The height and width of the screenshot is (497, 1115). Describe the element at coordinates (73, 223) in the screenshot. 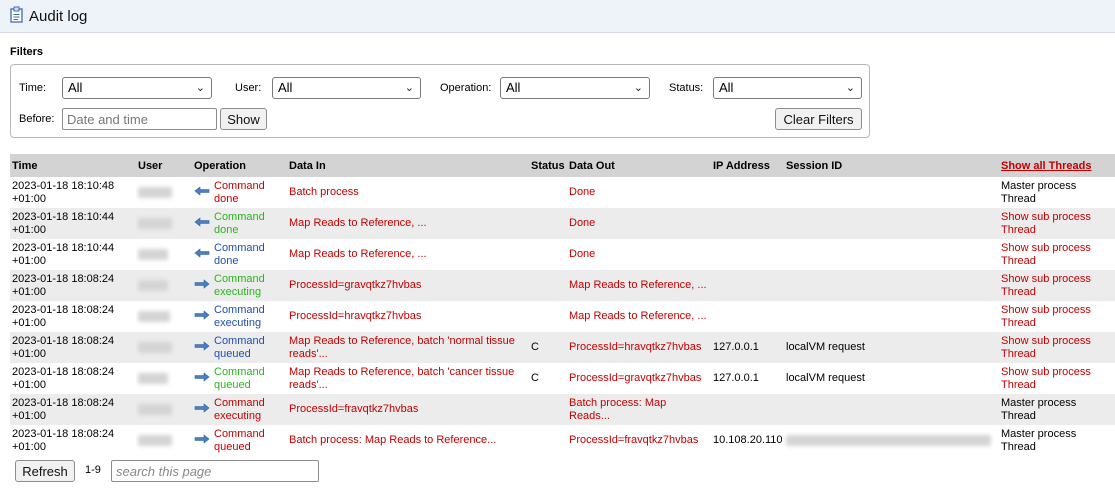

I see `time-cell: 2023-01-18 18:10:44 +01:00` at that location.